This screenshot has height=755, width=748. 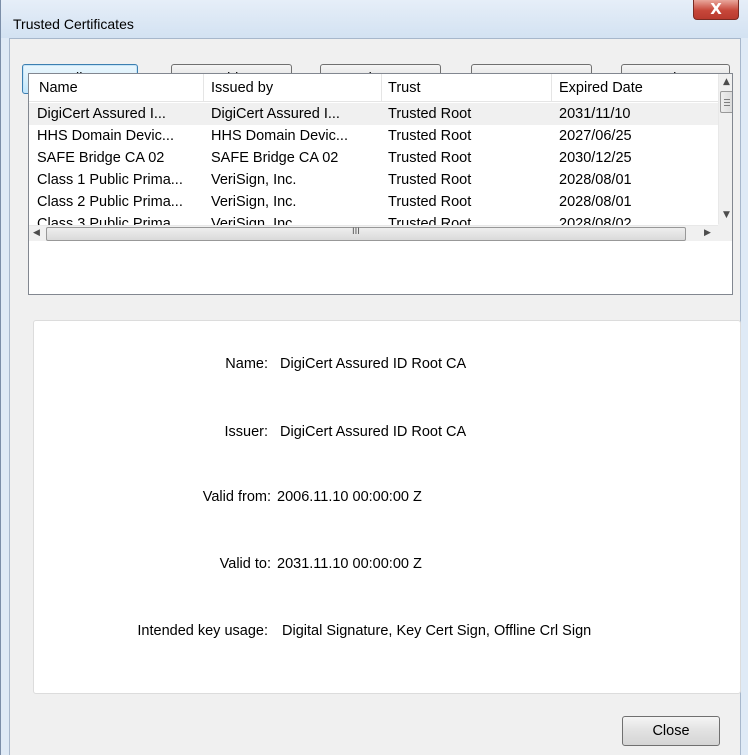 I want to click on scroll-up-icon: ▲, so click(x=726, y=82).